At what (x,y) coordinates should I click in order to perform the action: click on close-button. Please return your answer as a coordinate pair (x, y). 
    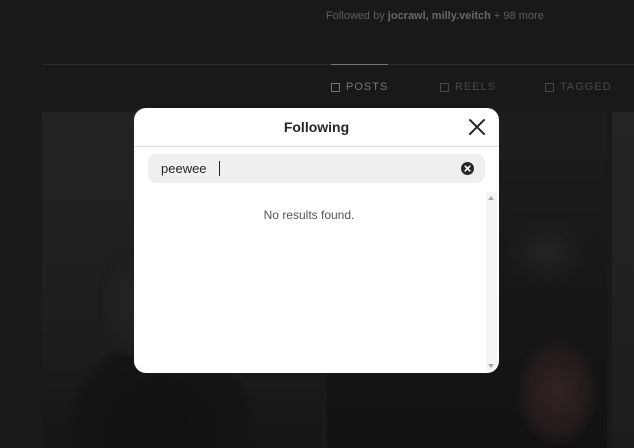
    Looking at the image, I should click on (477, 127).